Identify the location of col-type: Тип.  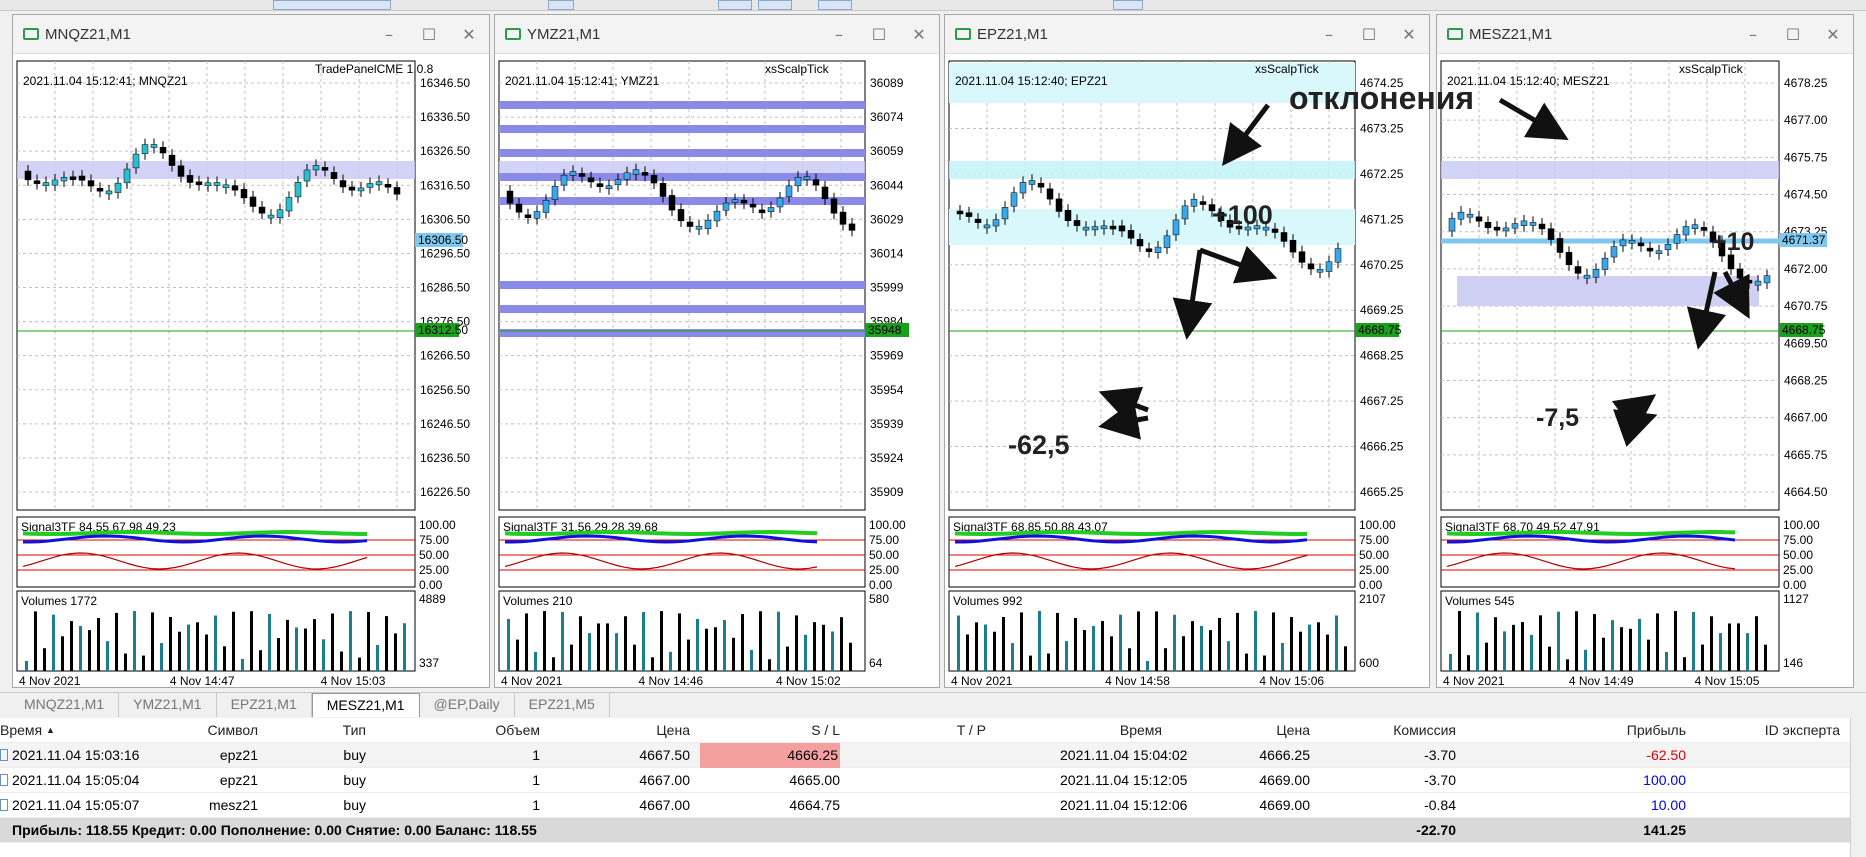
(333, 730).